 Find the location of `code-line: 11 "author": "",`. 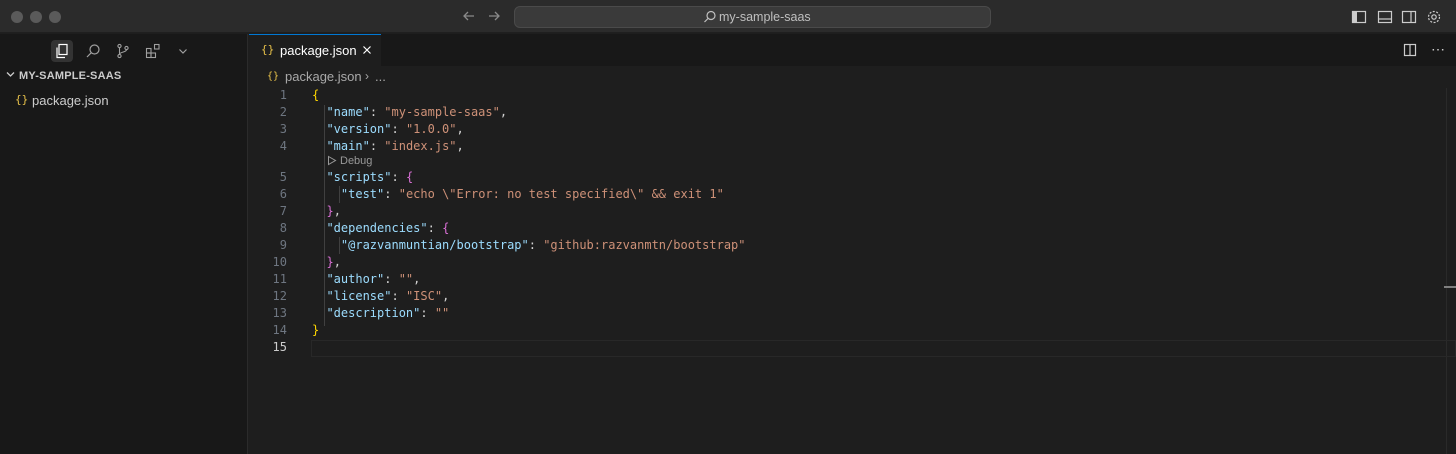

code-line: 11 "author": "", is located at coordinates (852, 280).